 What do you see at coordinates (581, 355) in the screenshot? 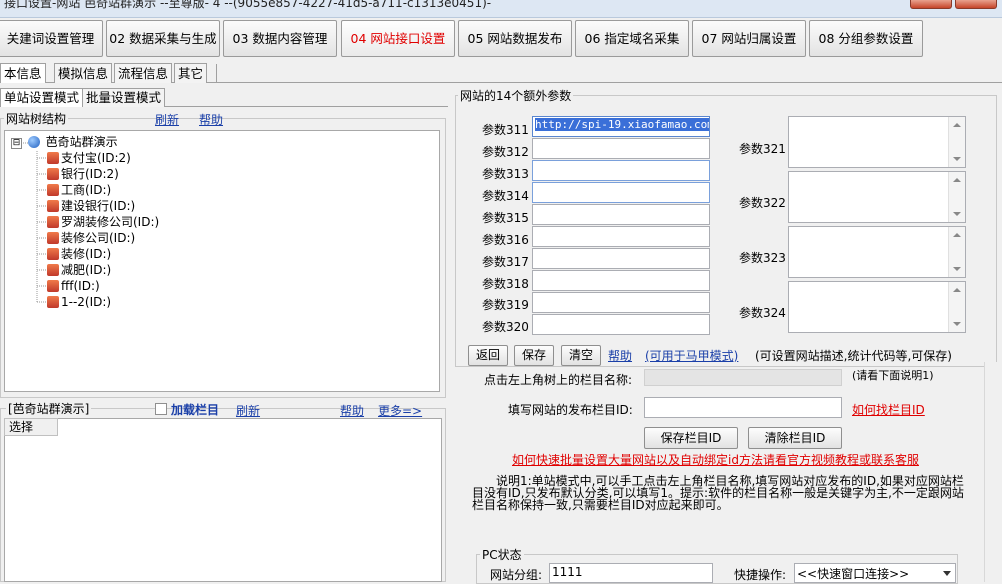
I see `clear-button: 清空` at bounding box center [581, 355].